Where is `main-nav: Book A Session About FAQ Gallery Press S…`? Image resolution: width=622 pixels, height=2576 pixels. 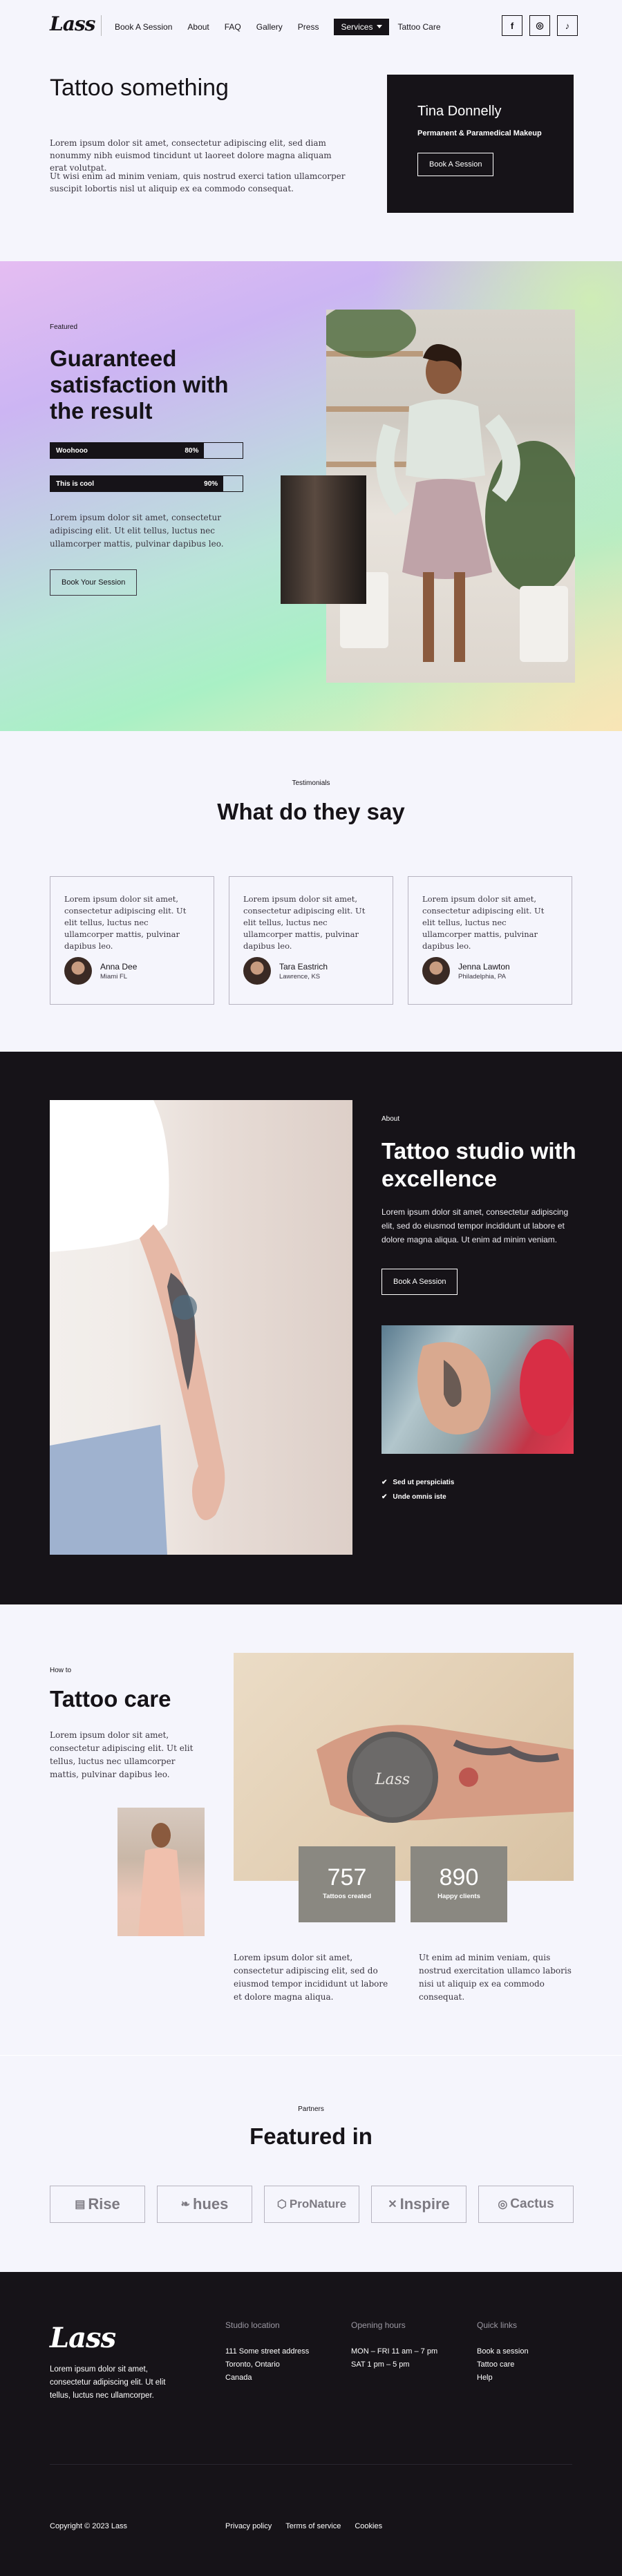
main-nav: Book A Session About FAQ Gallery Press S… is located at coordinates (285, 27).